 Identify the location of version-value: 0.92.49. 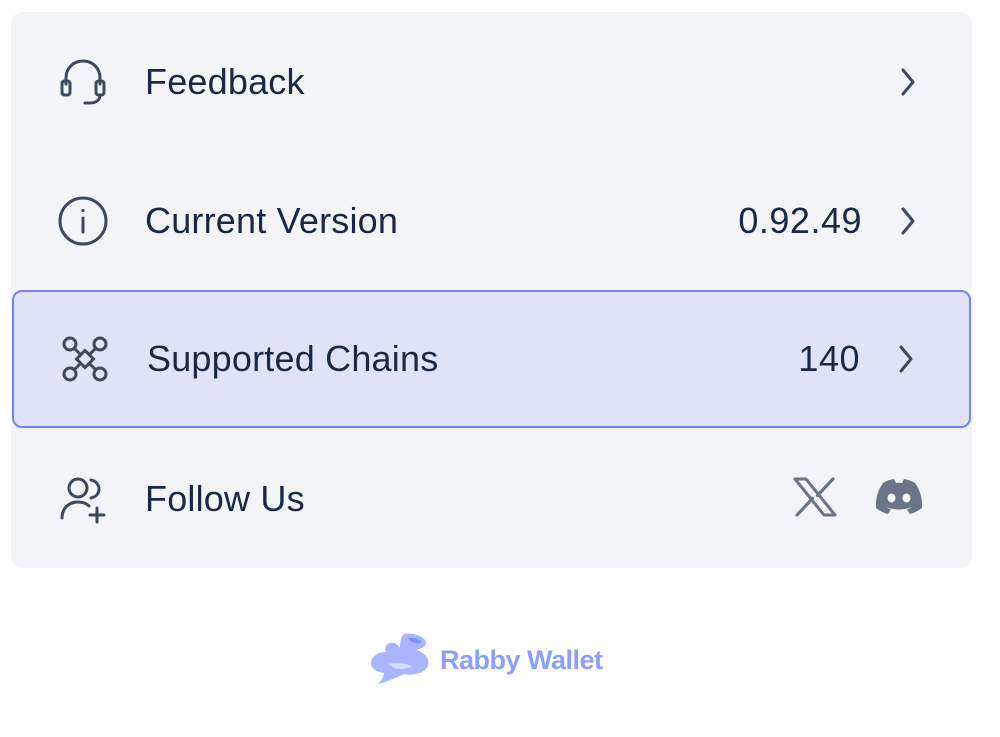
(800, 220).